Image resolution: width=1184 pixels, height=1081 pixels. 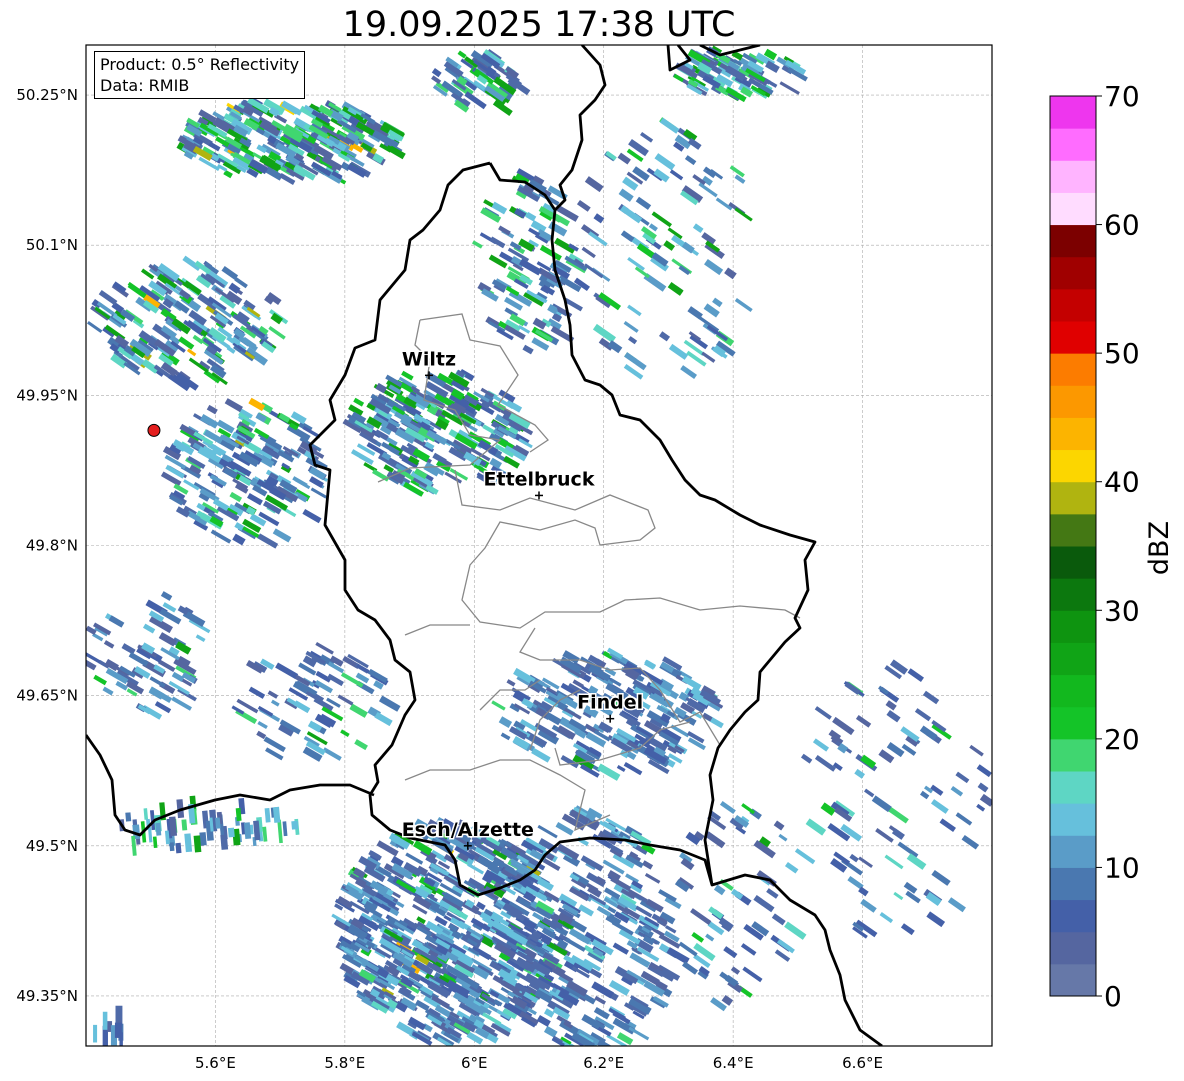 I want to click on city-label: Esch/Alzette, so click(x=468, y=830).